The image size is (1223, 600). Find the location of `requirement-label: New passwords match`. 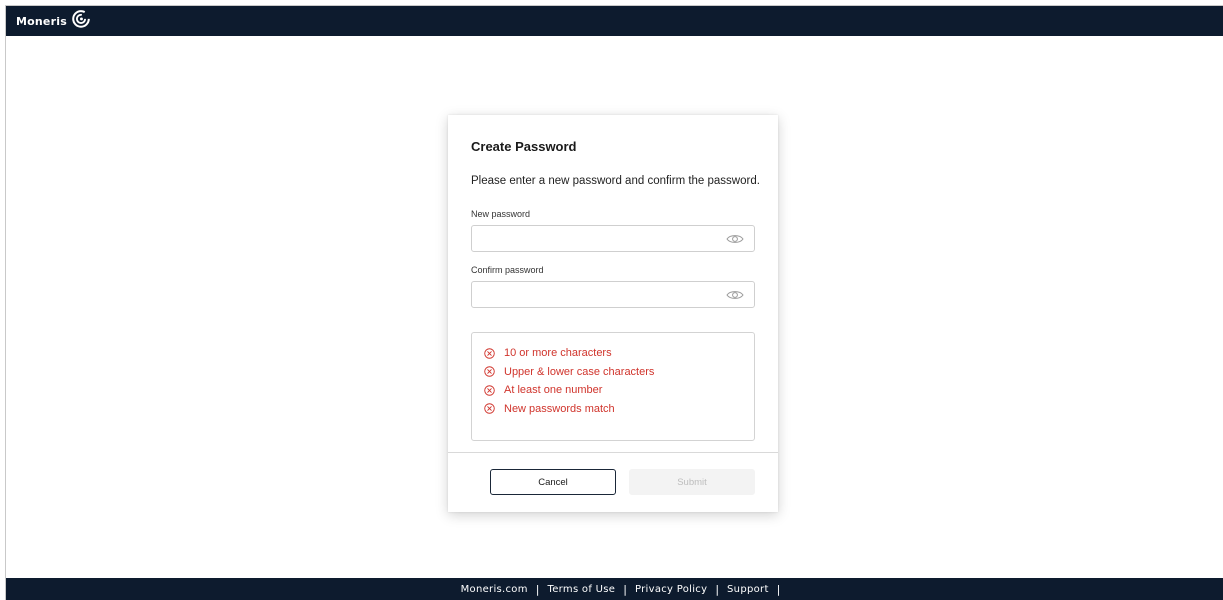

requirement-label: New passwords match is located at coordinates (559, 408).